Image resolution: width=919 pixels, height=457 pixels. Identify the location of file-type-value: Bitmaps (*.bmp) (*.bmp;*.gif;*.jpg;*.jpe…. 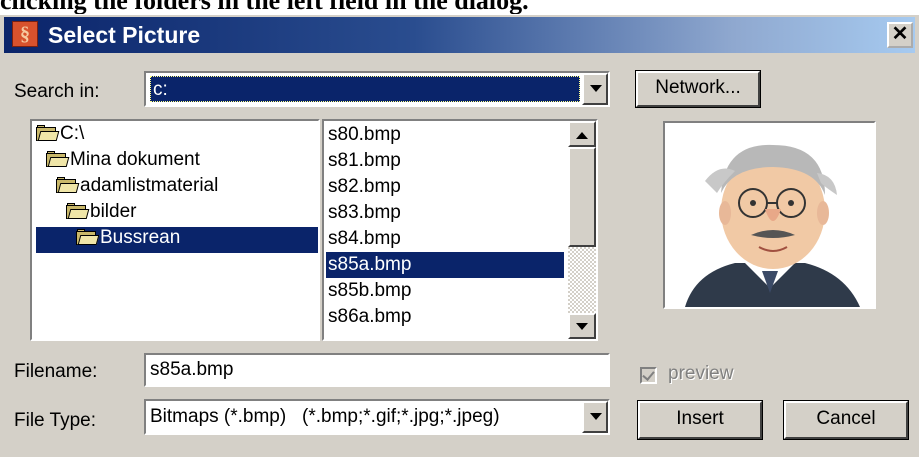
(325, 416).